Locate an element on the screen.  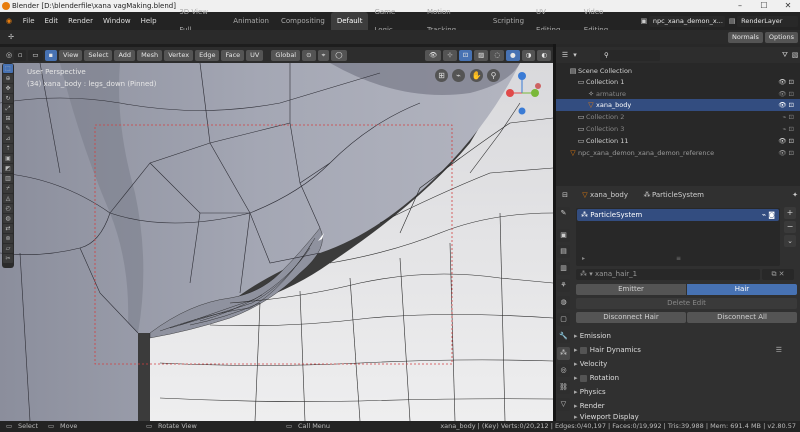
shrink-tool-icon: ⊚ is located at coordinates (8, 238).